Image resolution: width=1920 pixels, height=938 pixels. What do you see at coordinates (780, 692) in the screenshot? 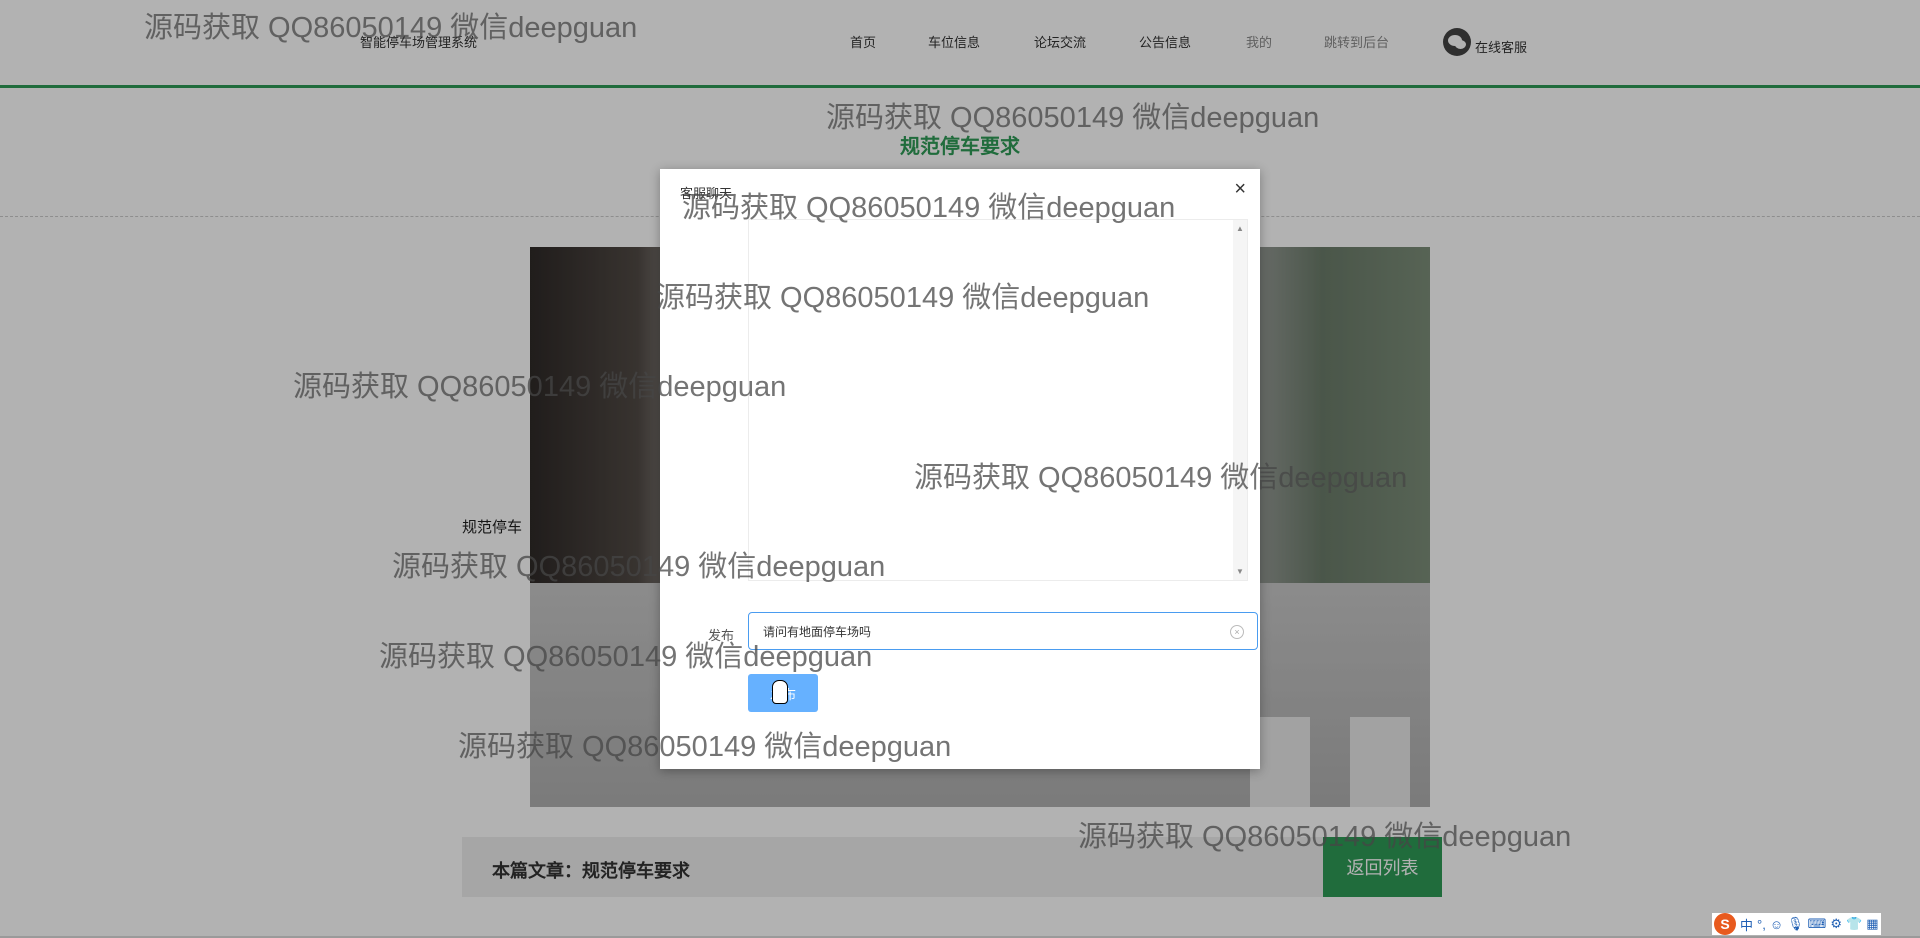
I see `hand-cursor-icon` at bounding box center [780, 692].